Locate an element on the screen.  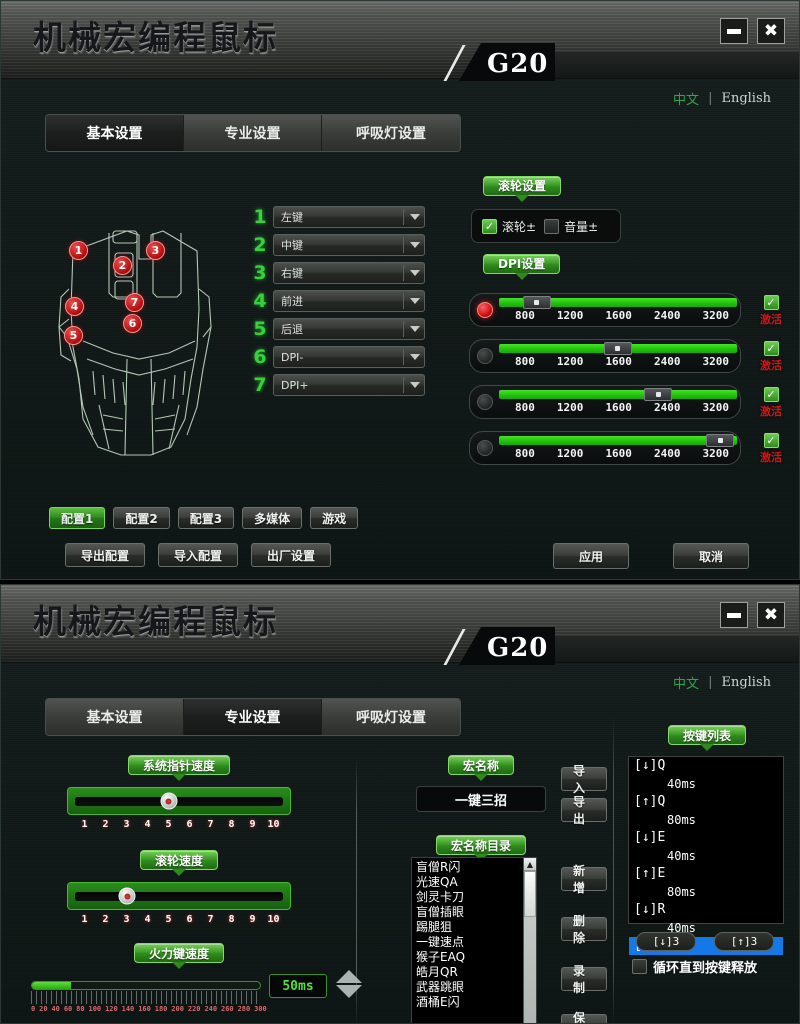
language-chinese-2: 中文 is located at coordinates (686, 682).